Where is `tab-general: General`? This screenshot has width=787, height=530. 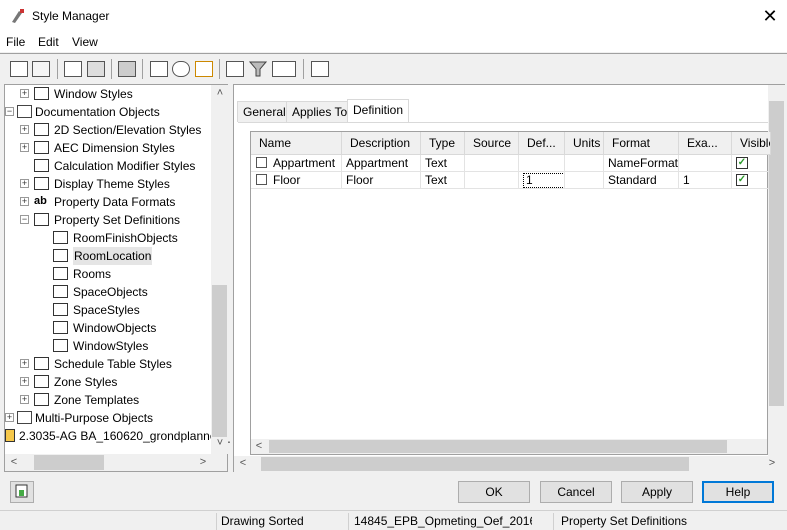 tab-general: General is located at coordinates (264, 111).